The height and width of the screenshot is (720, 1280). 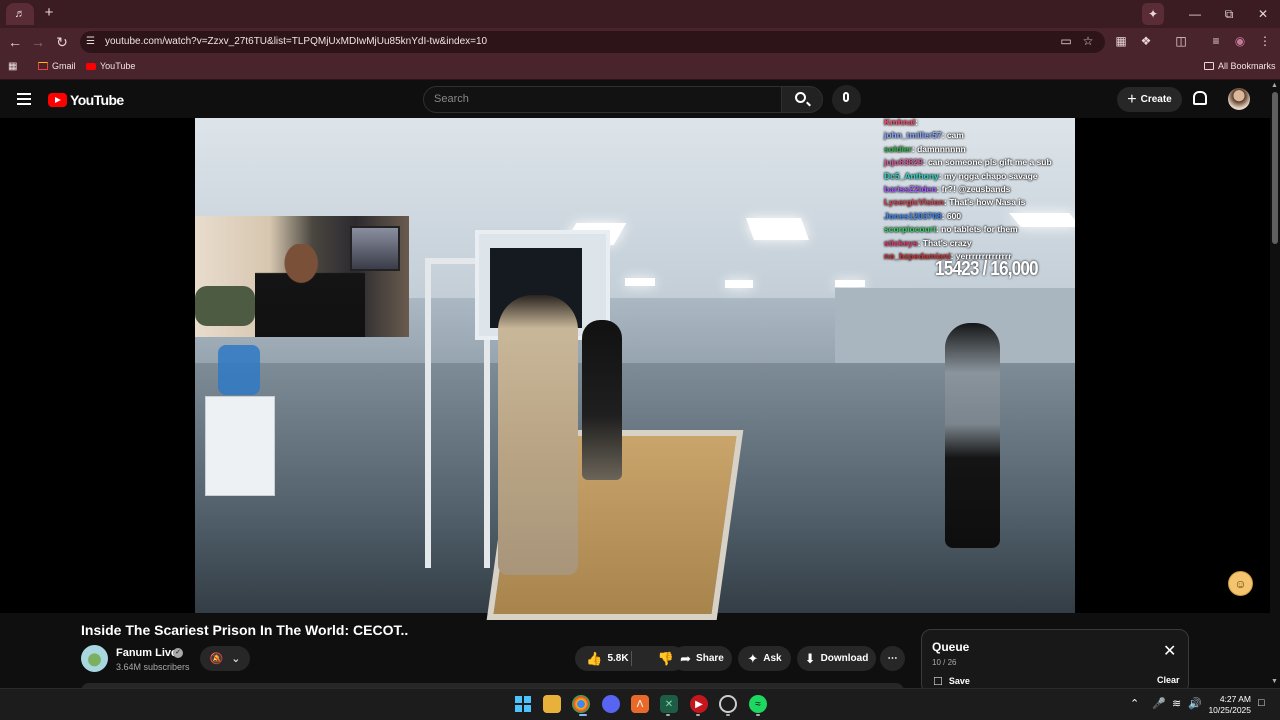 What do you see at coordinates (979, 135) in the screenshot?
I see `chat-message: john_tmiller57: cam` at bounding box center [979, 135].